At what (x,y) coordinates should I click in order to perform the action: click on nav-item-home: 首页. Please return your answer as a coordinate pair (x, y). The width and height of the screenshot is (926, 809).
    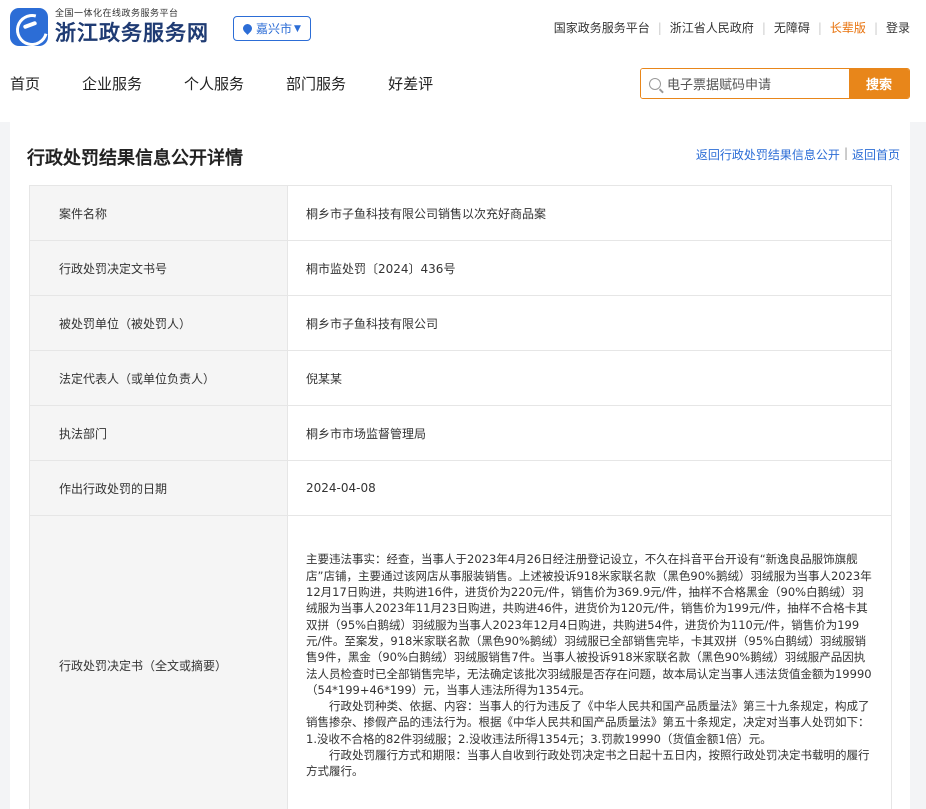
    Looking at the image, I should click on (25, 83).